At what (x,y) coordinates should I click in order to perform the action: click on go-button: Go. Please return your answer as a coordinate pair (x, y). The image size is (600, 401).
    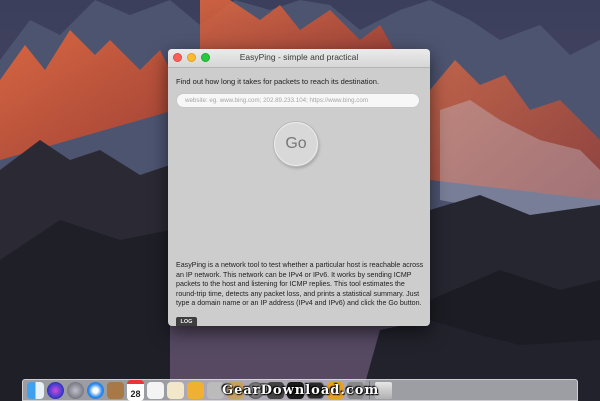
    Looking at the image, I should click on (296, 144).